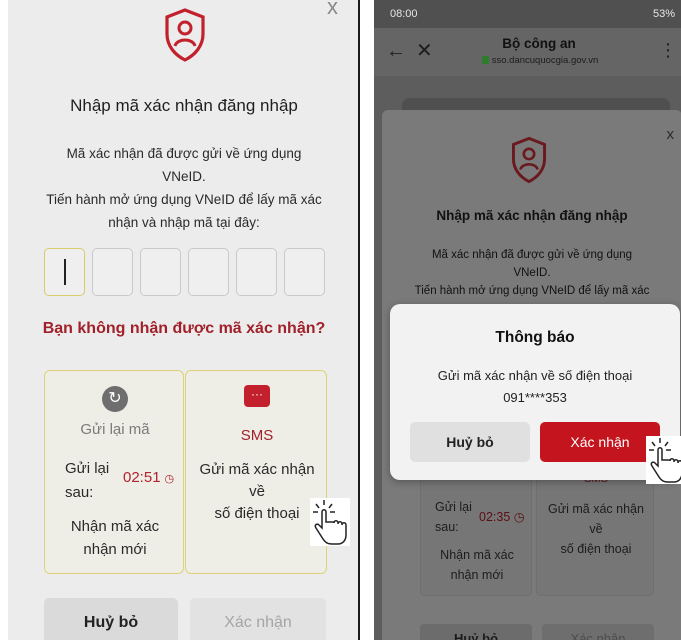  I want to click on resend-title: Gửi lại mã, so click(115, 429).